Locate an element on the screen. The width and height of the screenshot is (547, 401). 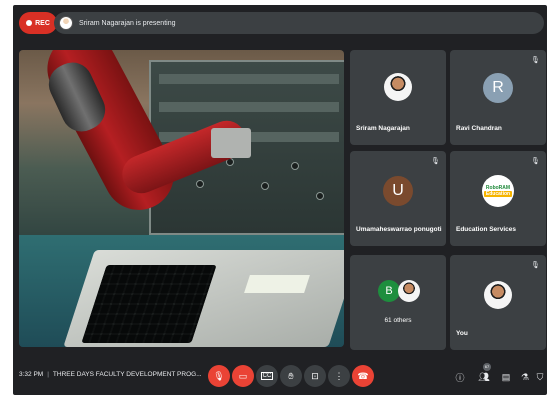
camera-toggle-button: ▭ is located at coordinates (243, 376).